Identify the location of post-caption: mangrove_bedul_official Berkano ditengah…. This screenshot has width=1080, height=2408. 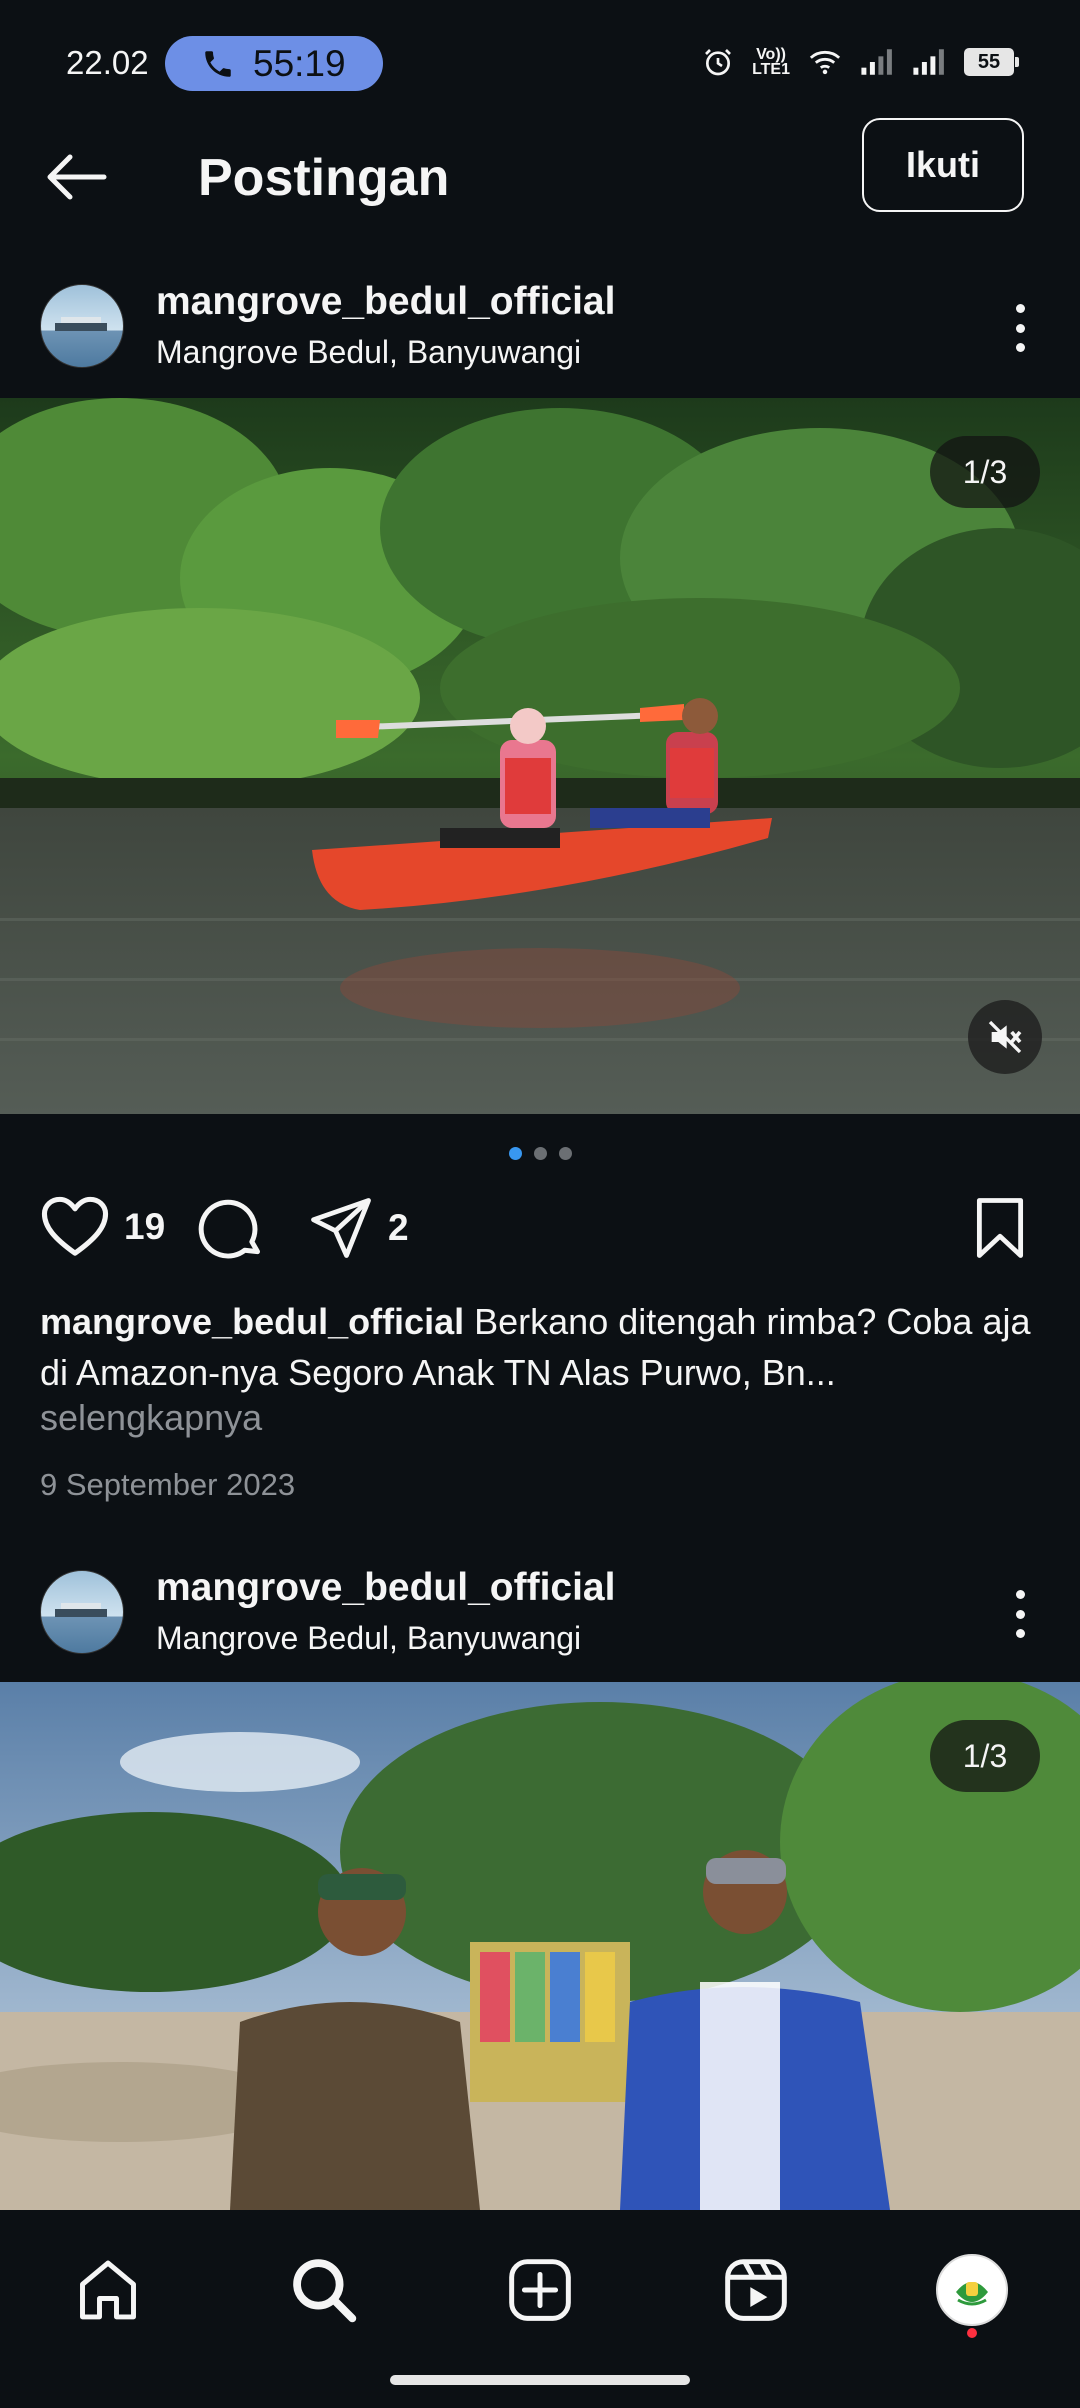
(545, 1347).